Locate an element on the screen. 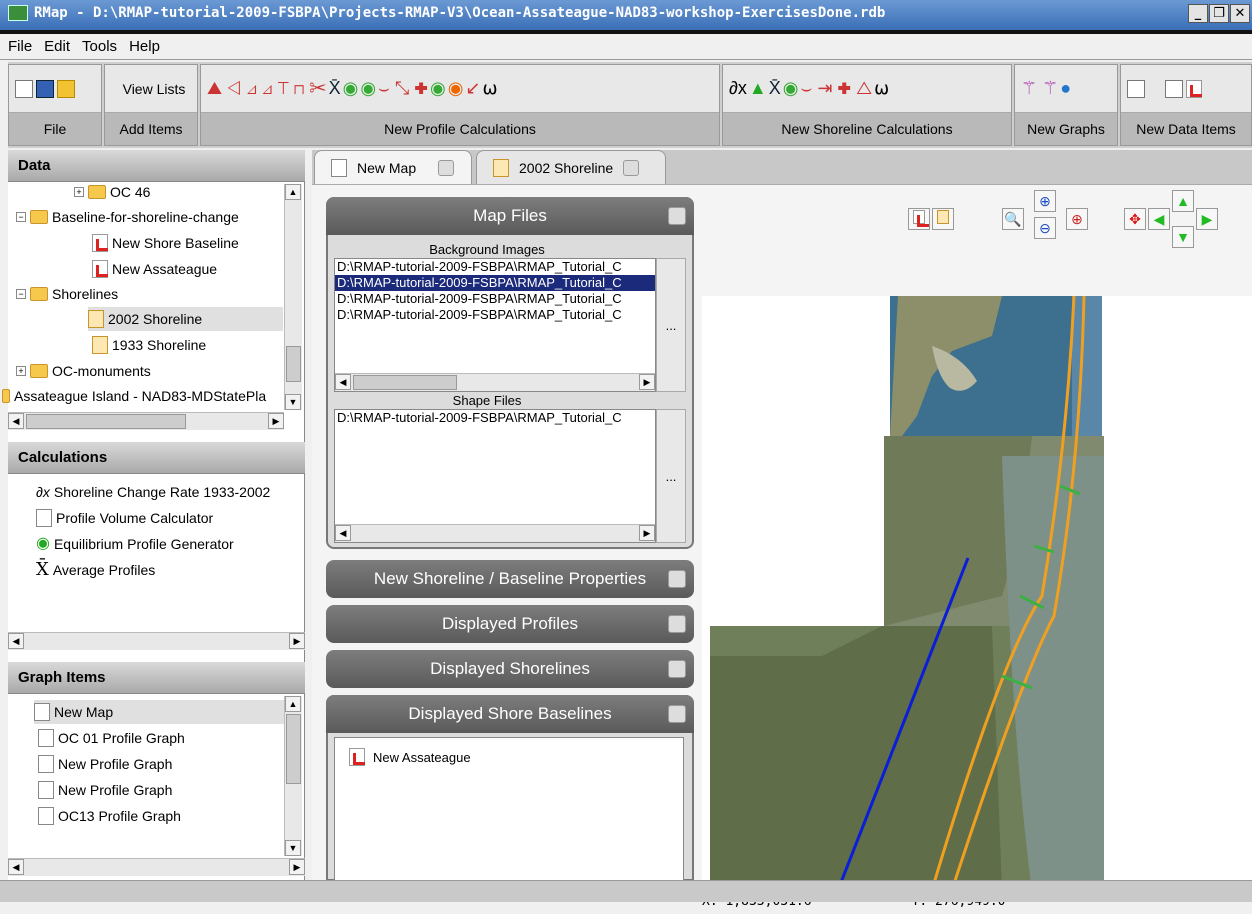 The height and width of the screenshot is (914, 1252). graph-item-oc01: OC 01 Profile Graph is located at coordinates (111, 738).